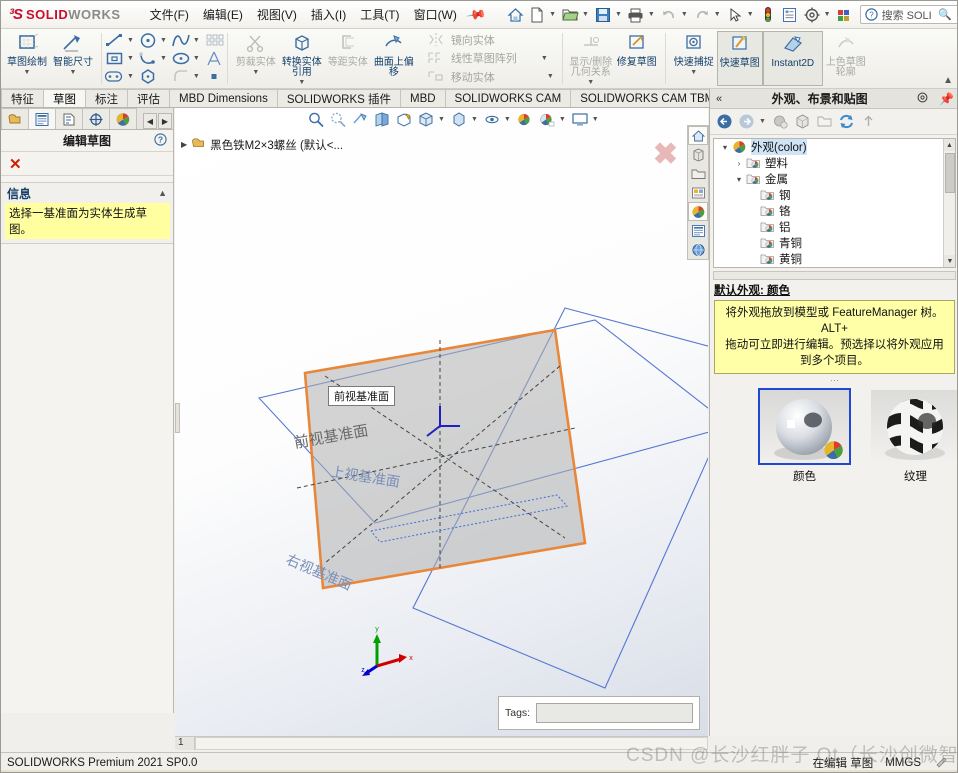  Describe the element at coordinates (491, 58) in the screenshot. I see `linear-sketch-pattern-button: 线性草图阵列 ▼` at that location.